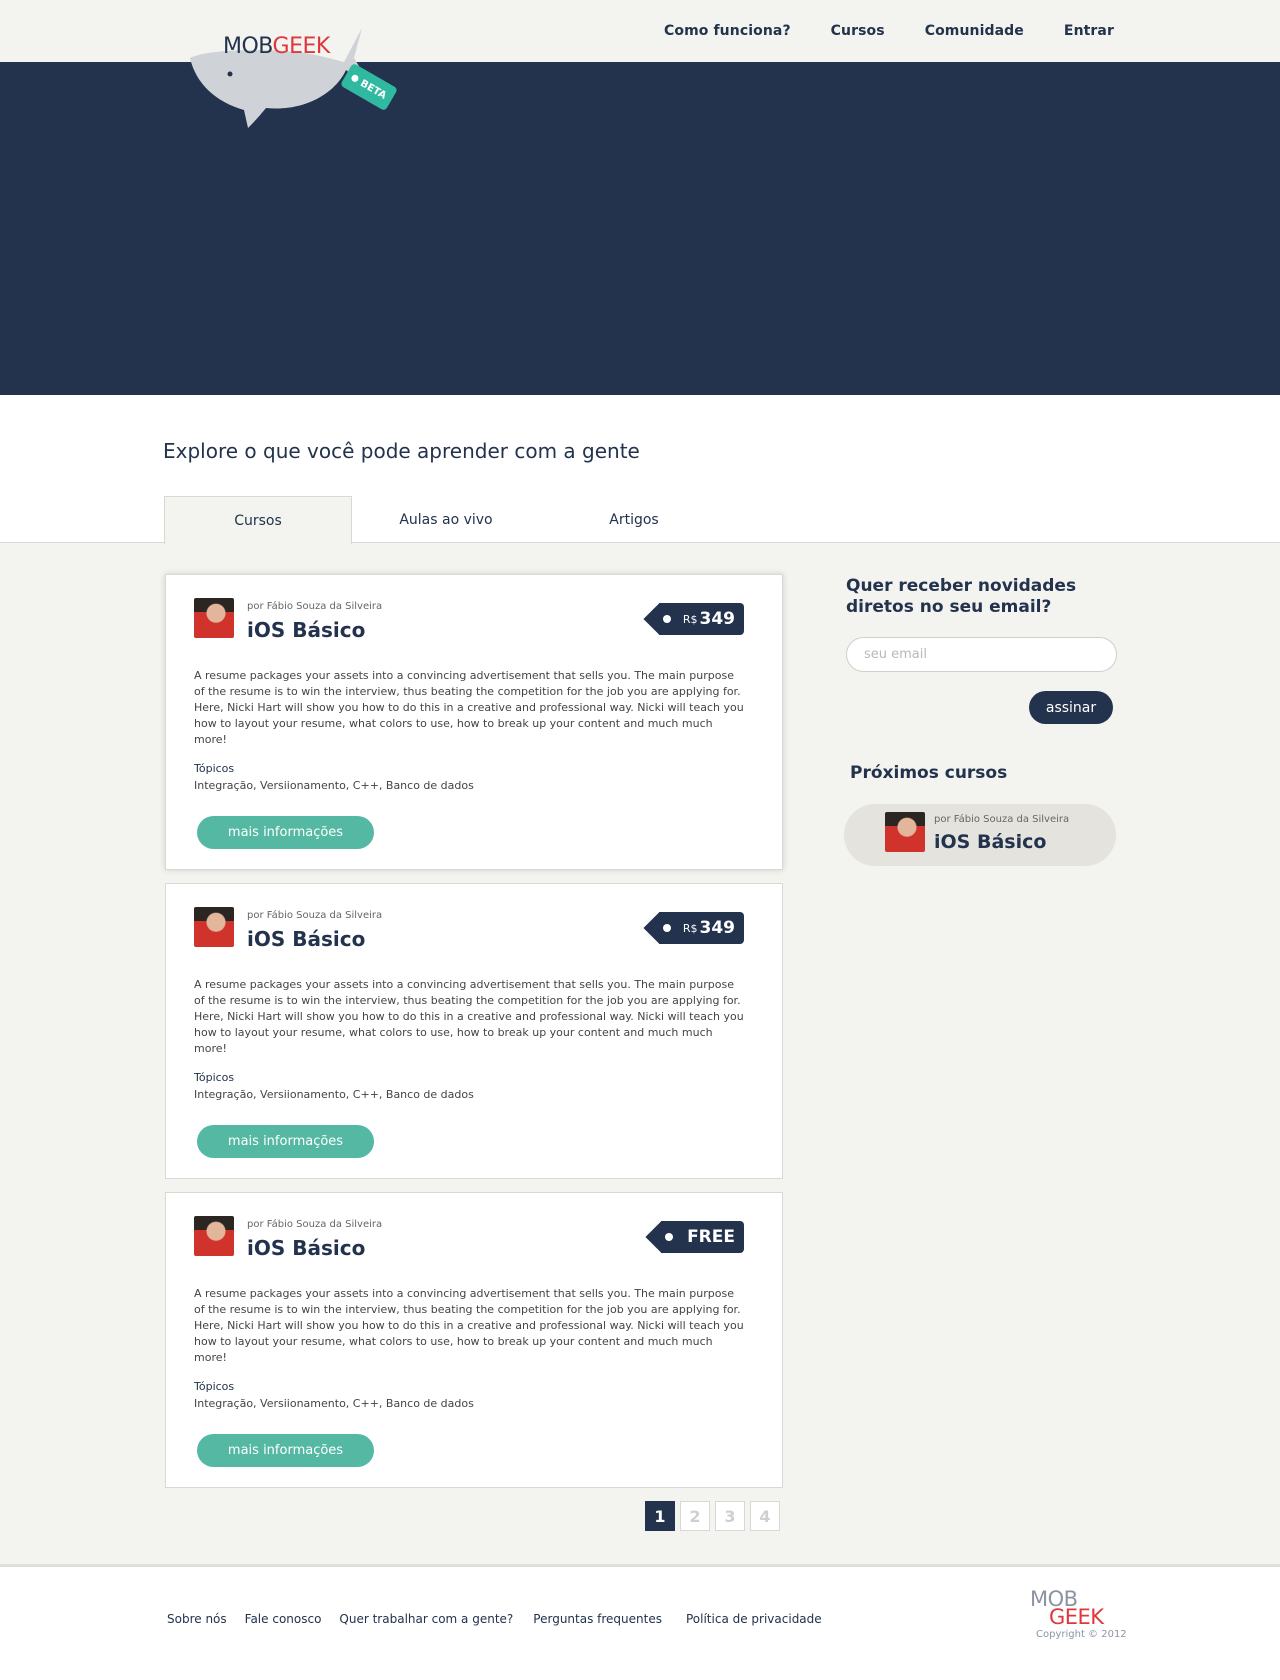 This screenshot has width=1280, height=1680. I want to click on tab-articles: Artigos, so click(634, 520).